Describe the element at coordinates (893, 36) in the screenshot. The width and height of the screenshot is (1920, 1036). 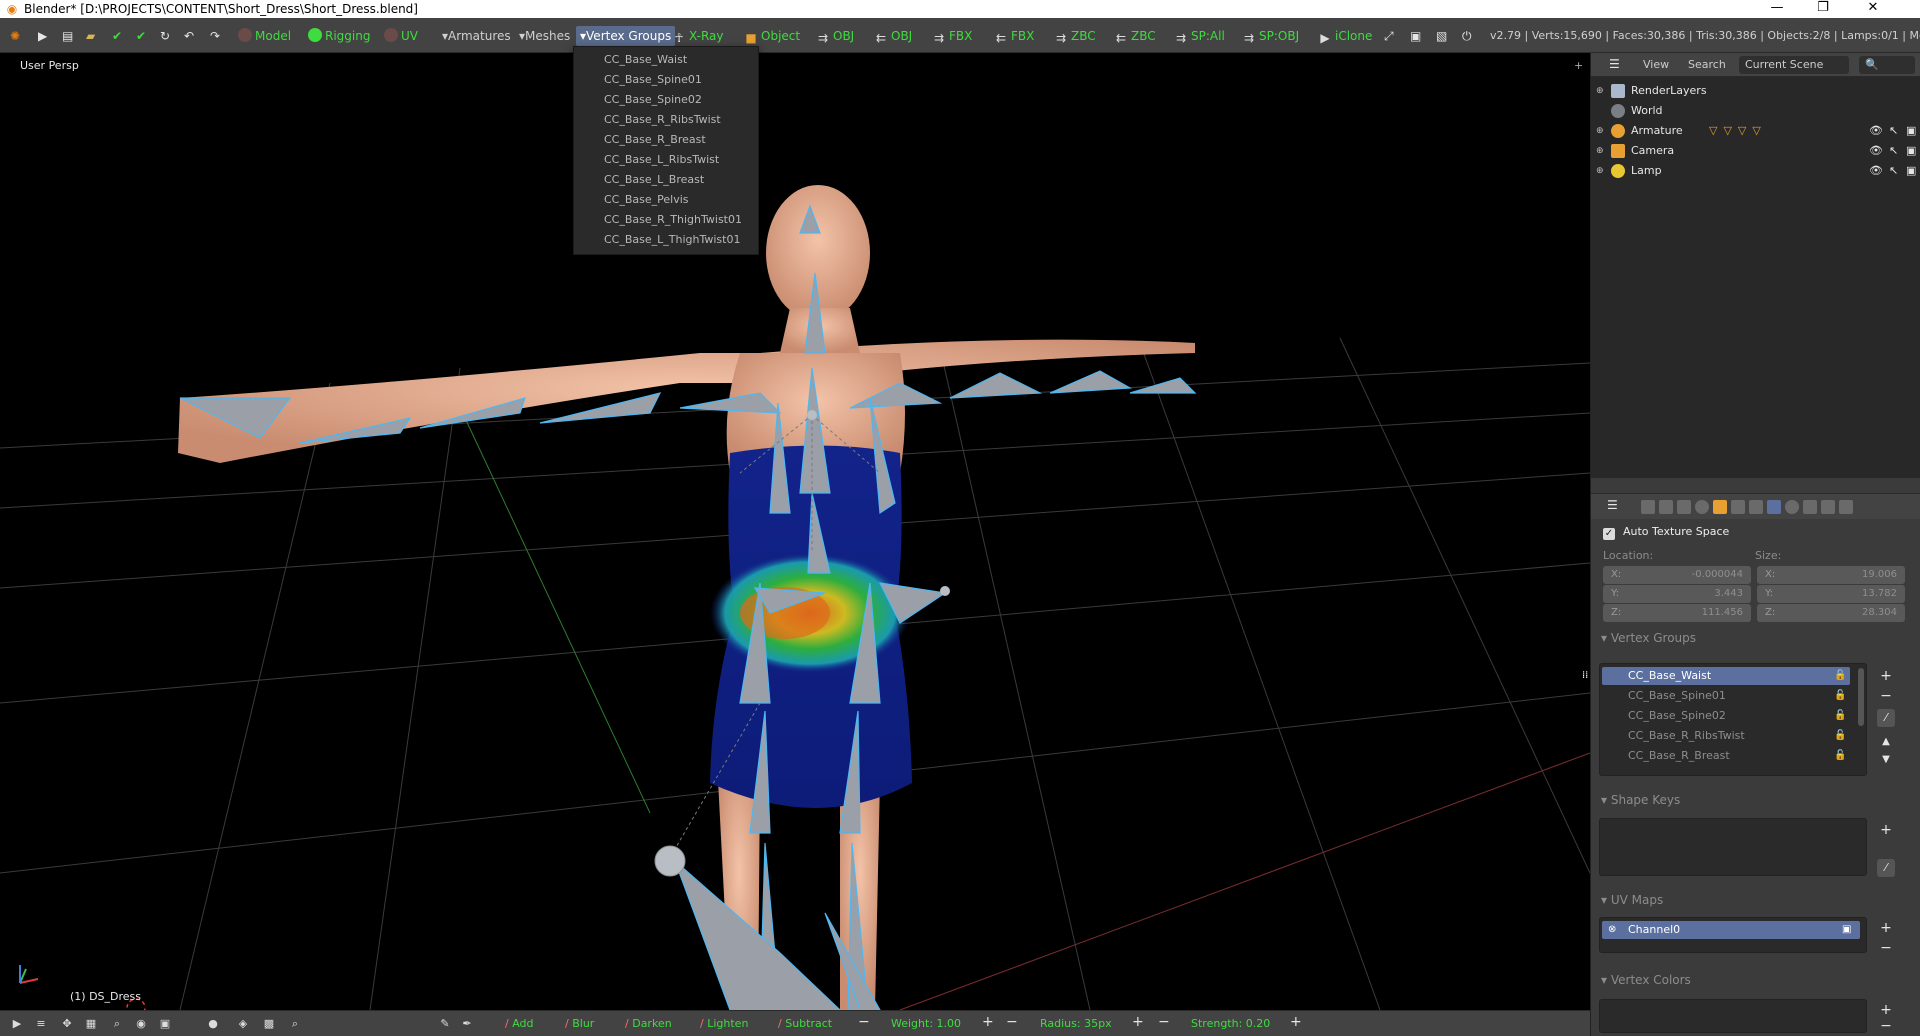
I see `obj-import-button: ⇇ OBJ` at that location.